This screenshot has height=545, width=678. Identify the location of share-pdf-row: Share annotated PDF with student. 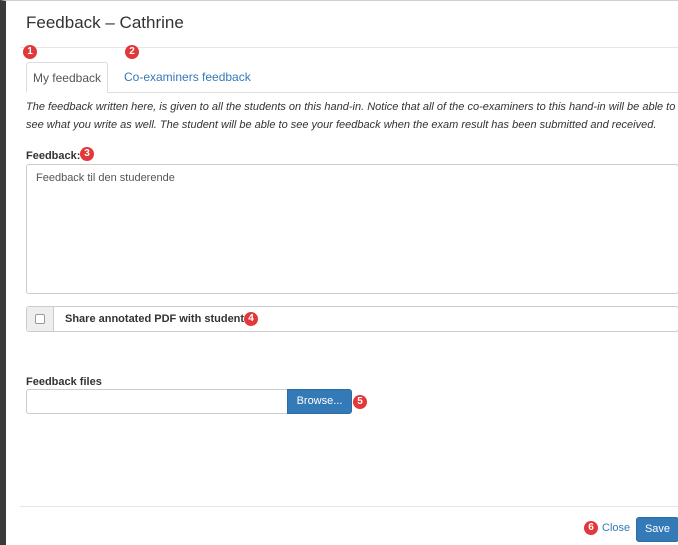
(352, 319).